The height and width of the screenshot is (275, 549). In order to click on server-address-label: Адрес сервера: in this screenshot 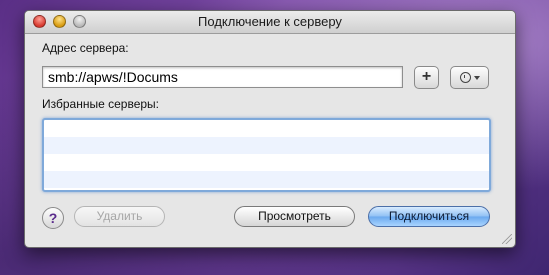, I will do `click(85, 48)`.